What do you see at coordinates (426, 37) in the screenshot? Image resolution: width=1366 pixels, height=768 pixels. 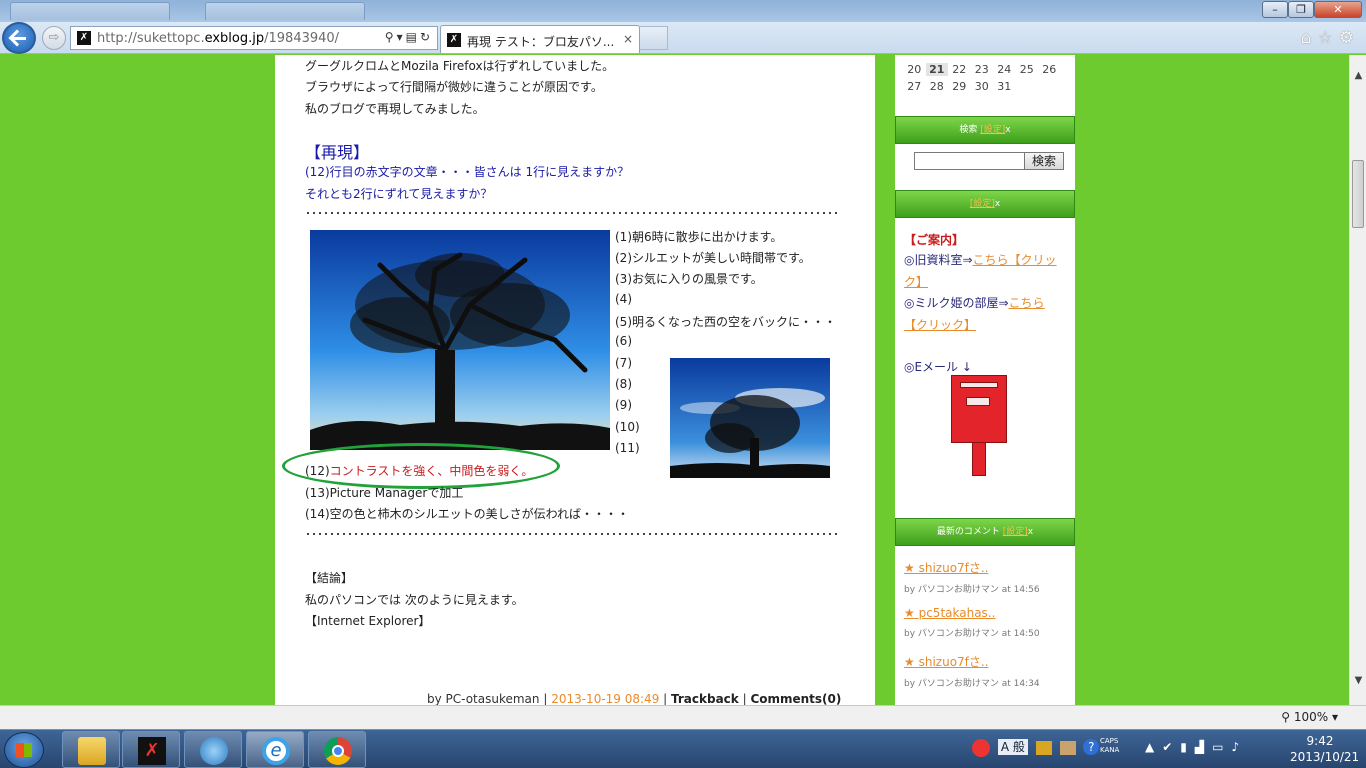 I see `refresh-icon: ↻` at bounding box center [426, 37].